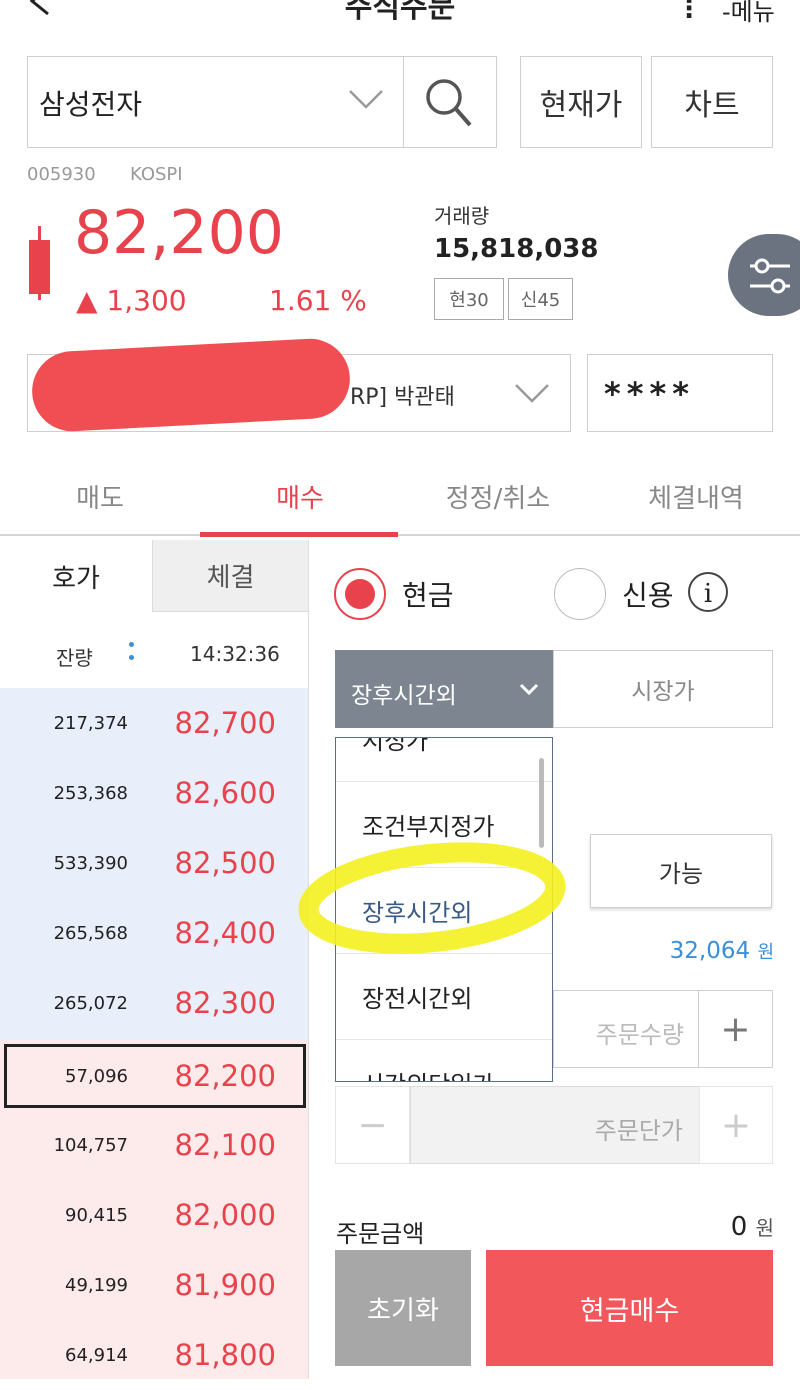 The height and width of the screenshot is (1390, 800). What do you see at coordinates (400, 12) in the screenshot?
I see `page-title: 주식주문` at bounding box center [400, 12].